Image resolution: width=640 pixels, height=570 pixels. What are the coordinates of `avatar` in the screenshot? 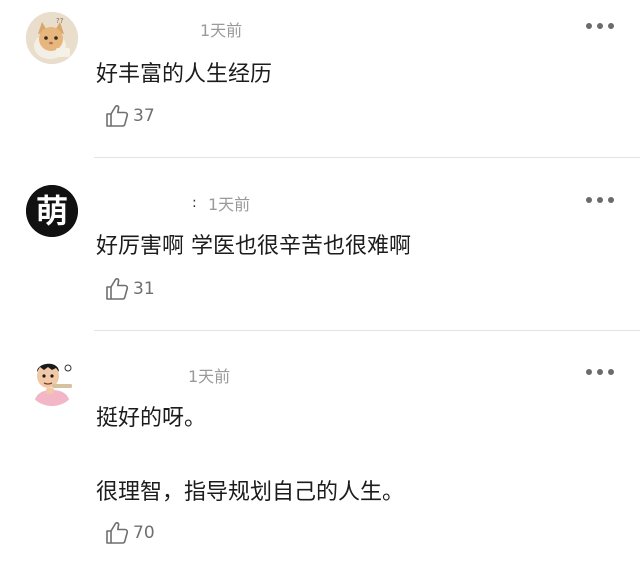 It's located at (52, 380).